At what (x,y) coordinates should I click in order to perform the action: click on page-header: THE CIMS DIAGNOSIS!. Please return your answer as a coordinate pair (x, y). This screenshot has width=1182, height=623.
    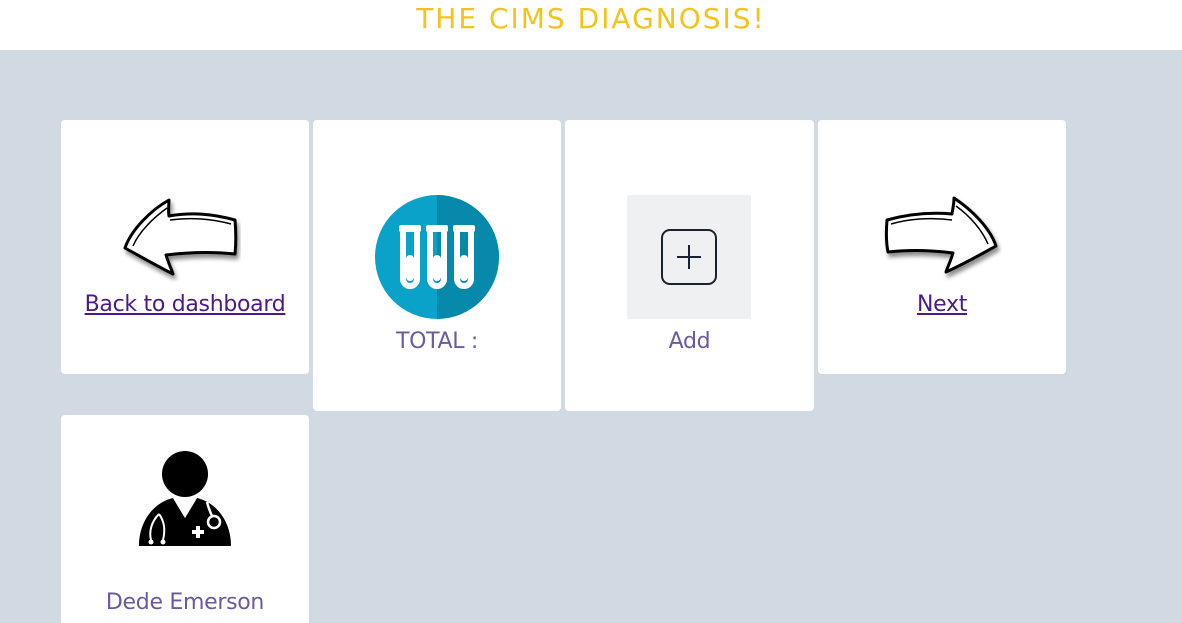
    Looking at the image, I should click on (591, 25).